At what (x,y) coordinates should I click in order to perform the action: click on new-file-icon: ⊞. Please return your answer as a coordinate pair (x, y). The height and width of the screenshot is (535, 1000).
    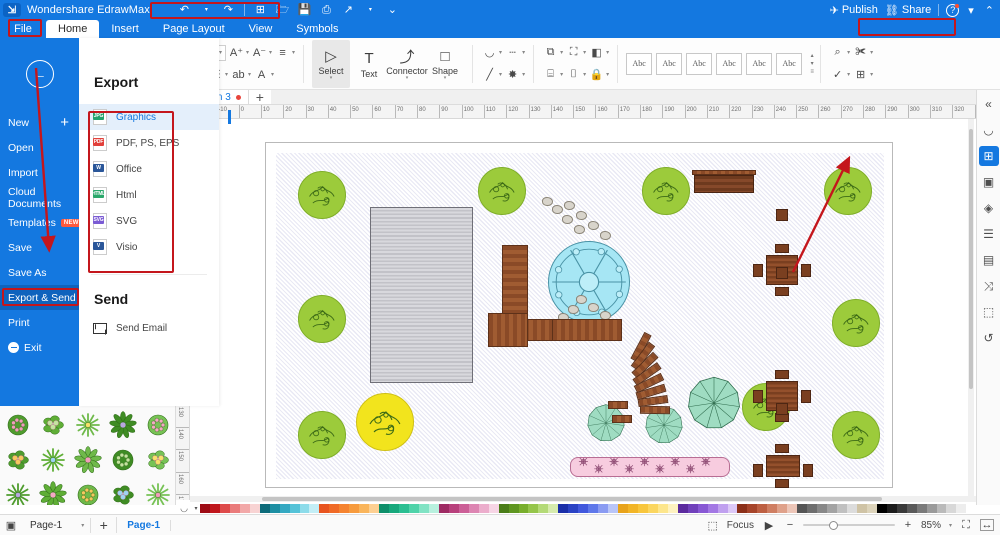
    Looking at the image, I should click on (260, 10).